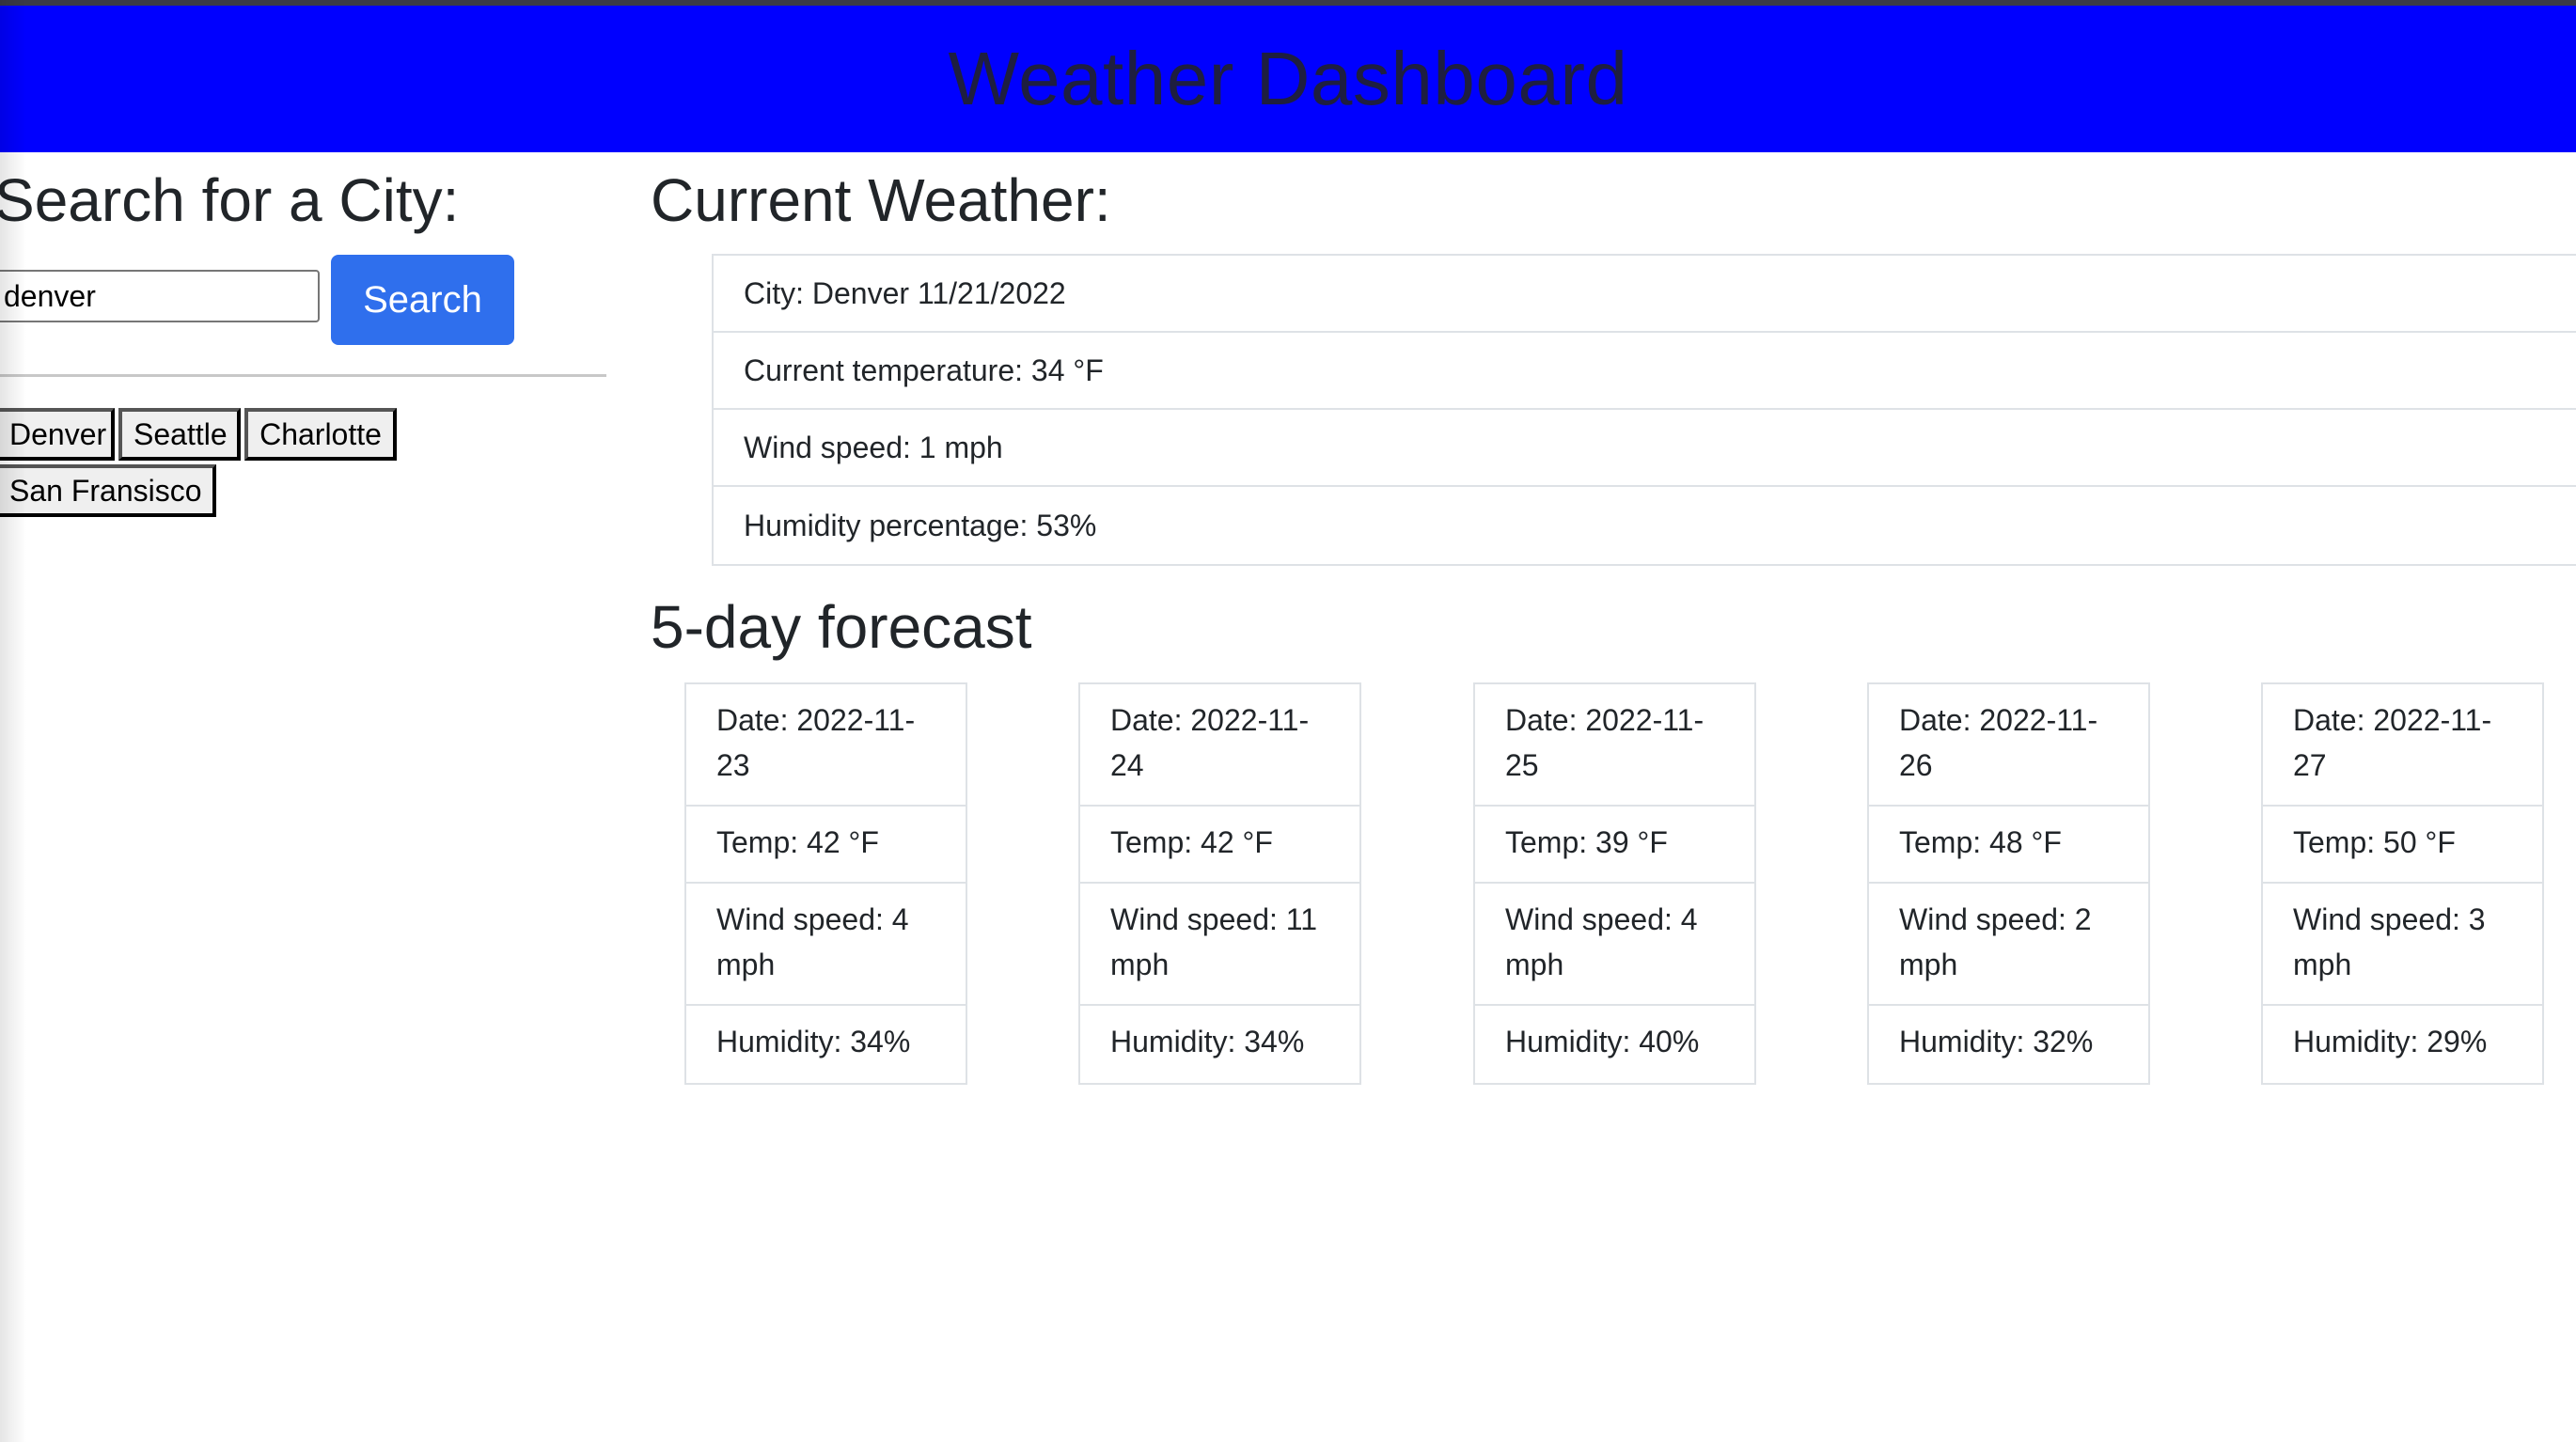 The image size is (2576, 1442). Describe the element at coordinates (1645, 371) in the screenshot. I see `current-temperature: Current temperature: 34 °F` at that location.